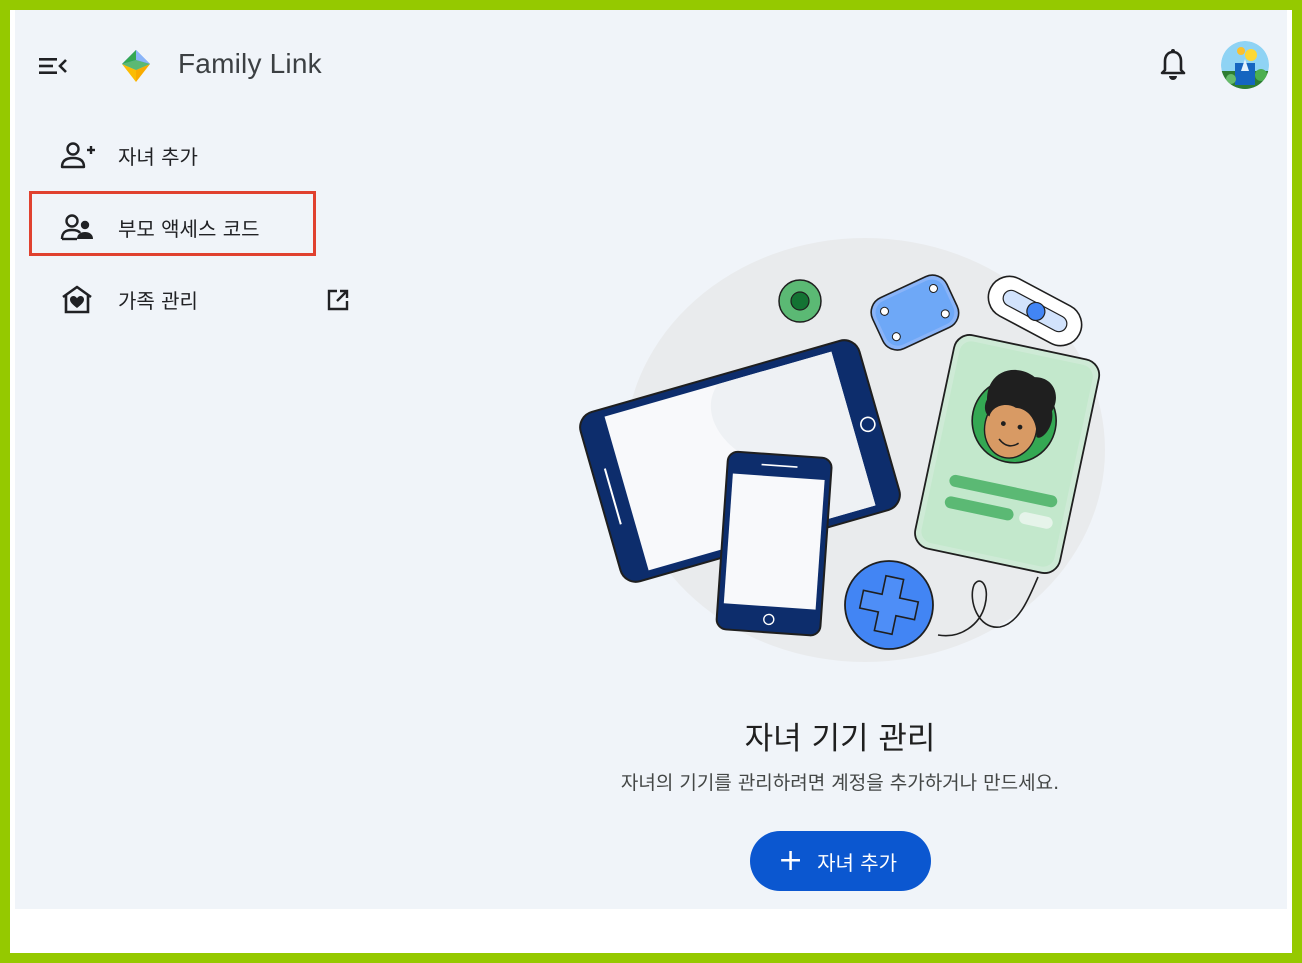 This screenshot has height=963, width=1302. Describe the element at coordinates (158, 300) in the screenshot. I see `sidebar-item-label: 가족 관리` at that location.